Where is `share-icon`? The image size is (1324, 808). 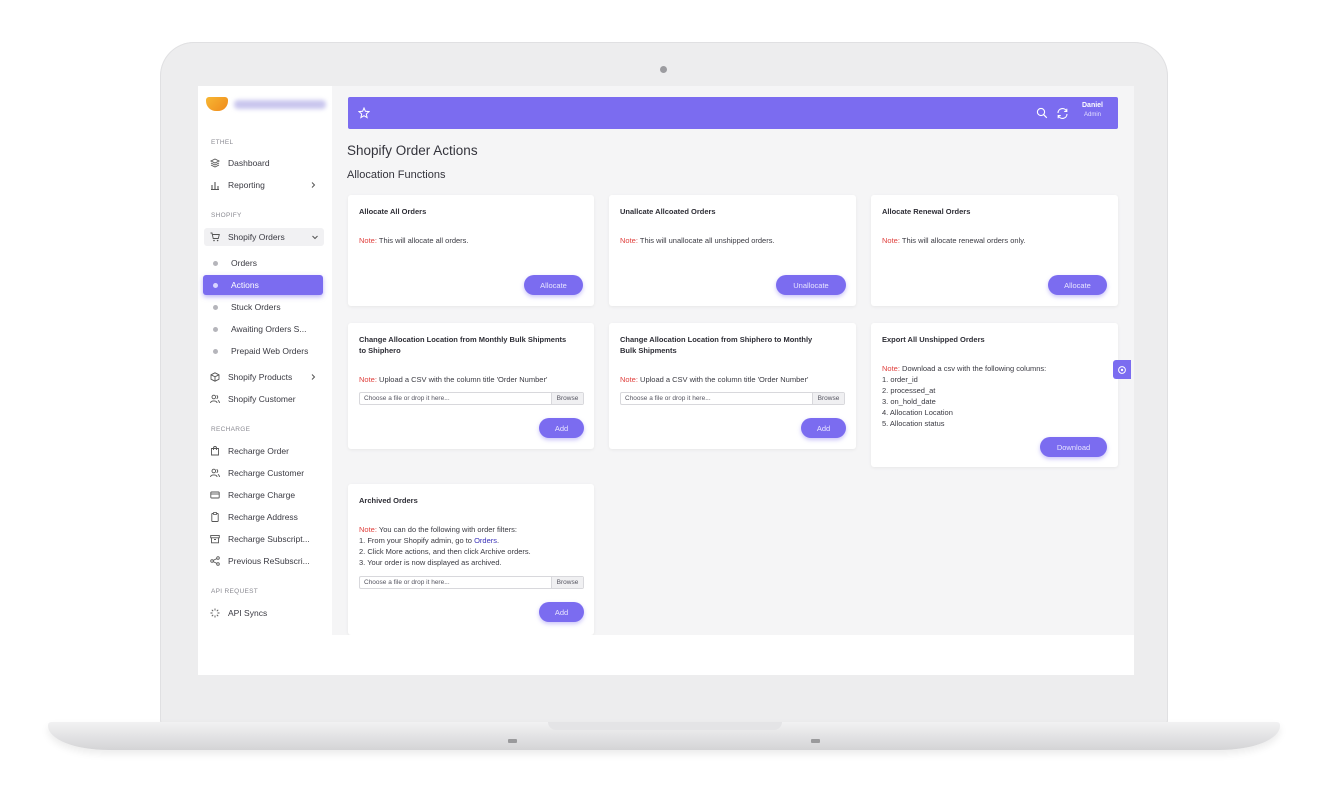 share-icon is located at coordinates (215, 561).